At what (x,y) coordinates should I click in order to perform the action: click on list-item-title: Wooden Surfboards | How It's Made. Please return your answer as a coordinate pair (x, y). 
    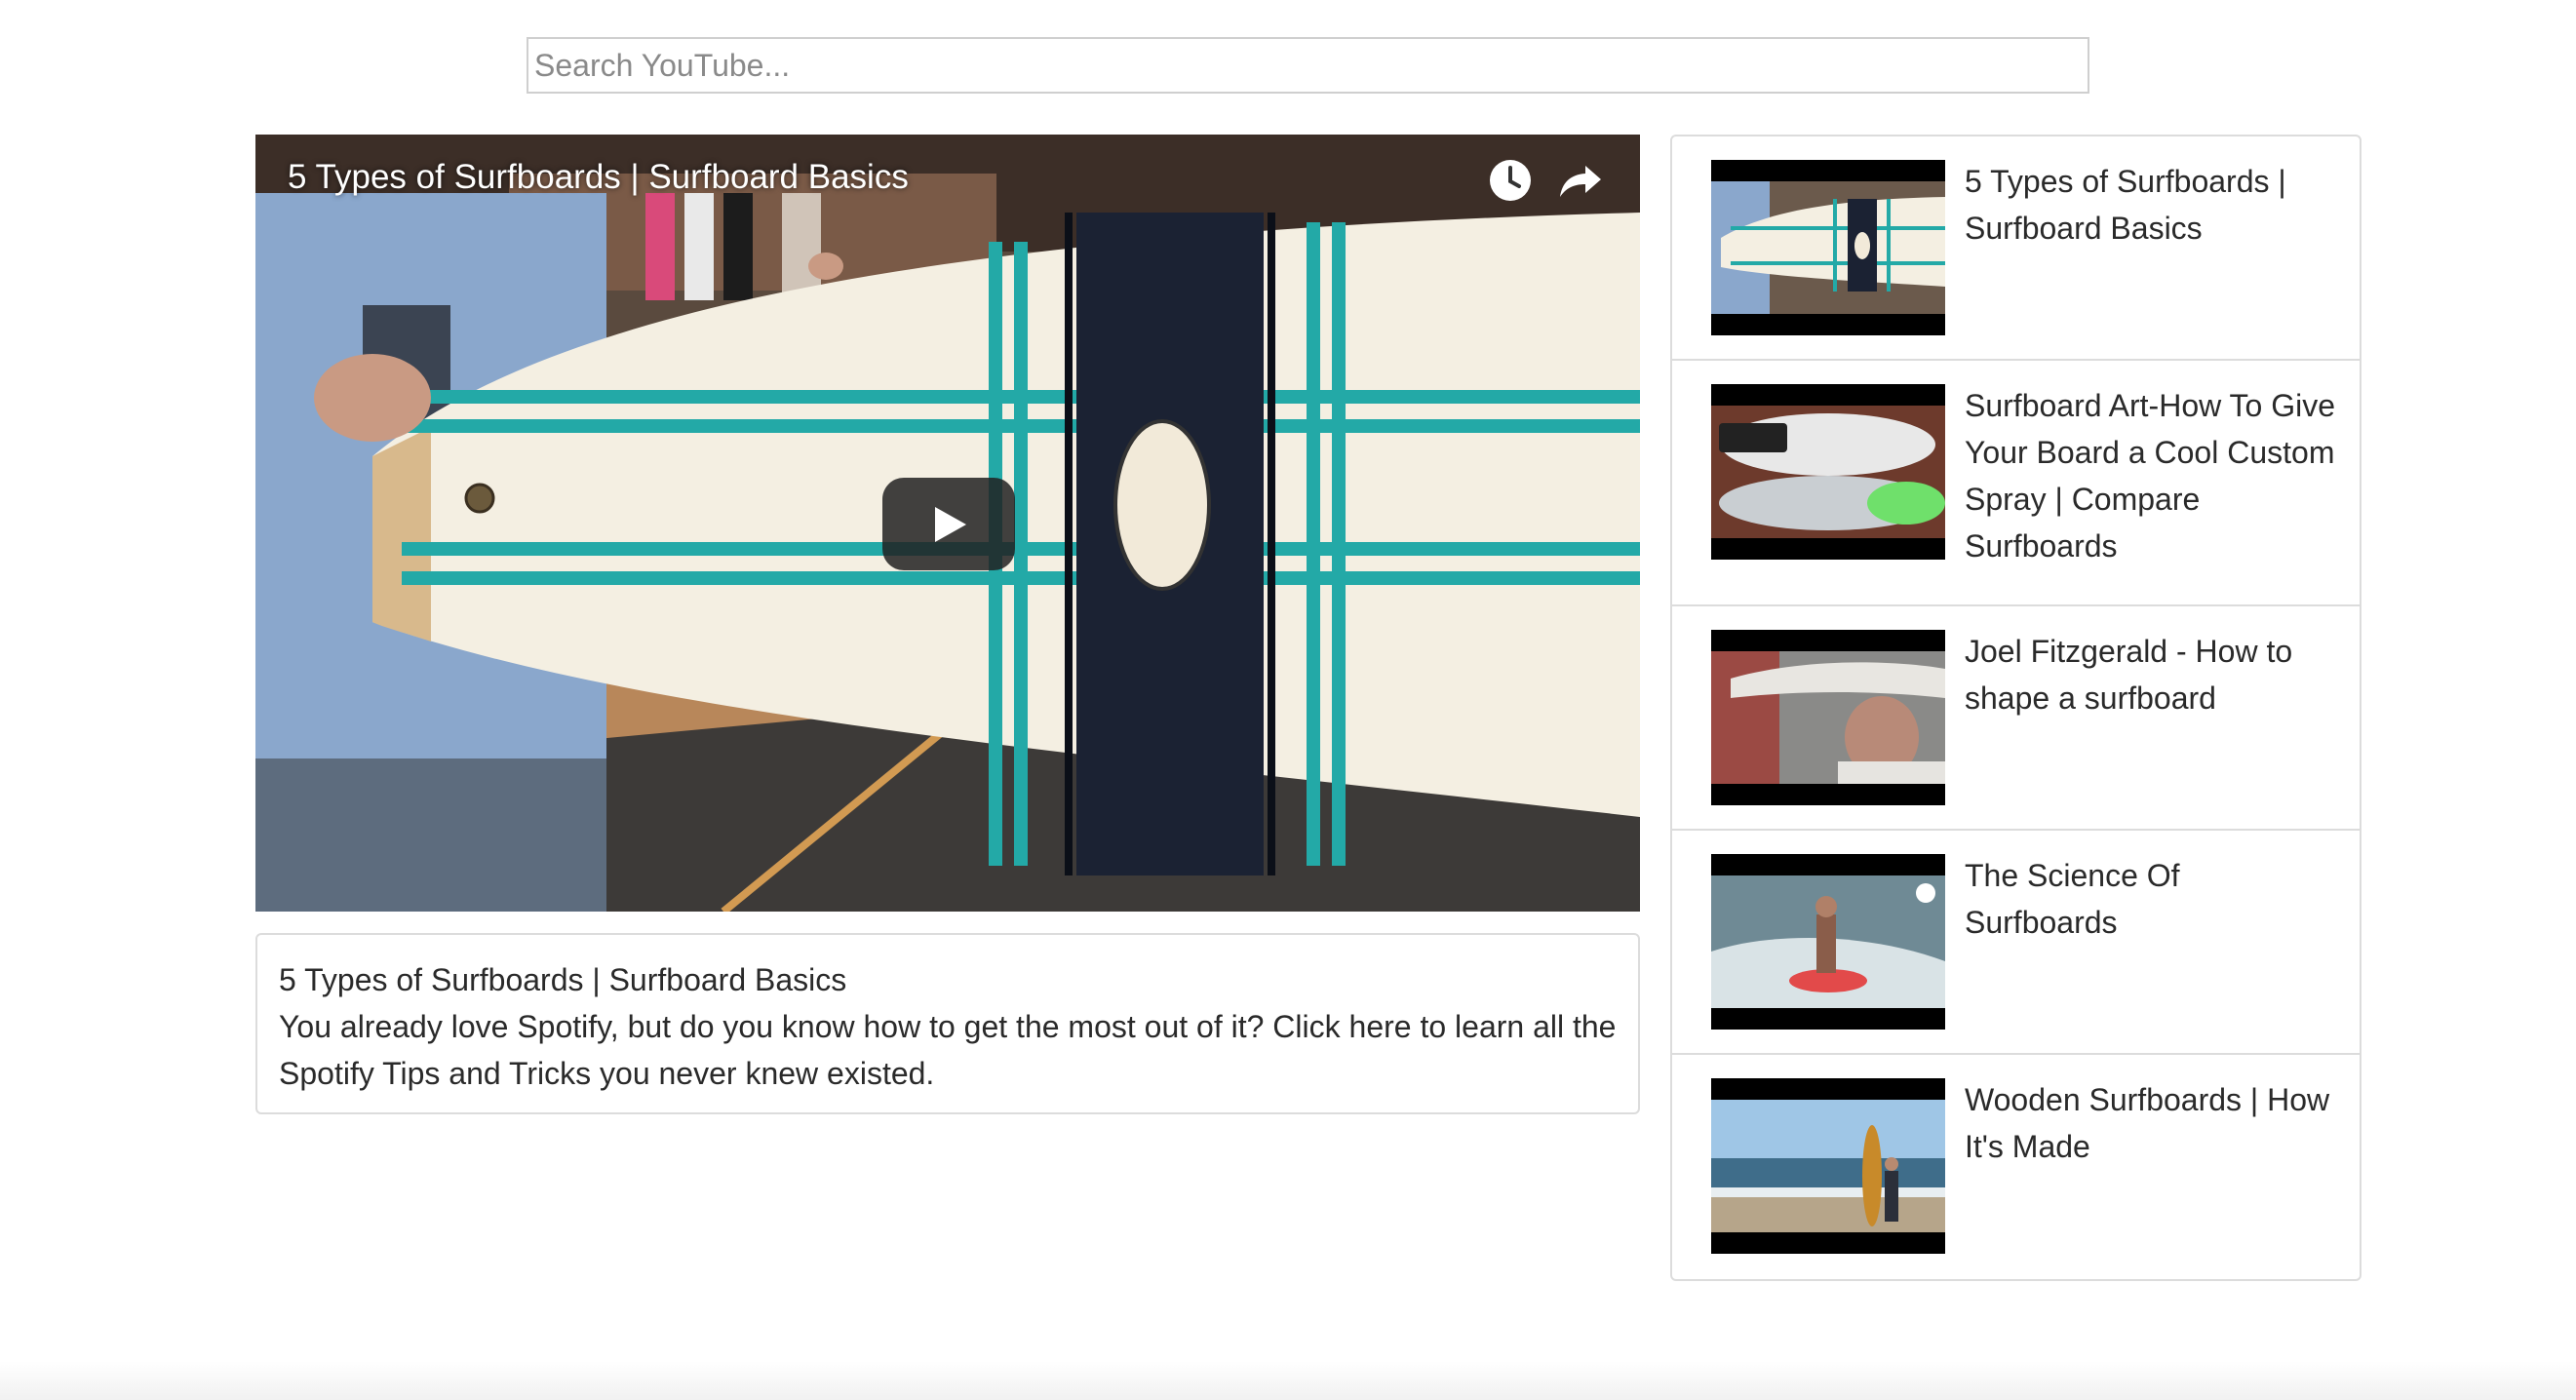
    Looking at the image, I should click on (2150, 1123).